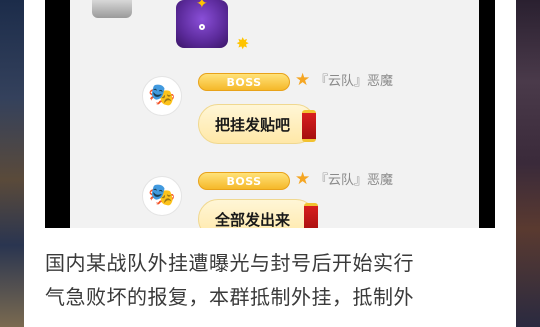 The image size is (540, 327). What do you see at coordinates (202, 27) in the screenshot?
I see `sticker-dot` at bounding box center [202, 27].